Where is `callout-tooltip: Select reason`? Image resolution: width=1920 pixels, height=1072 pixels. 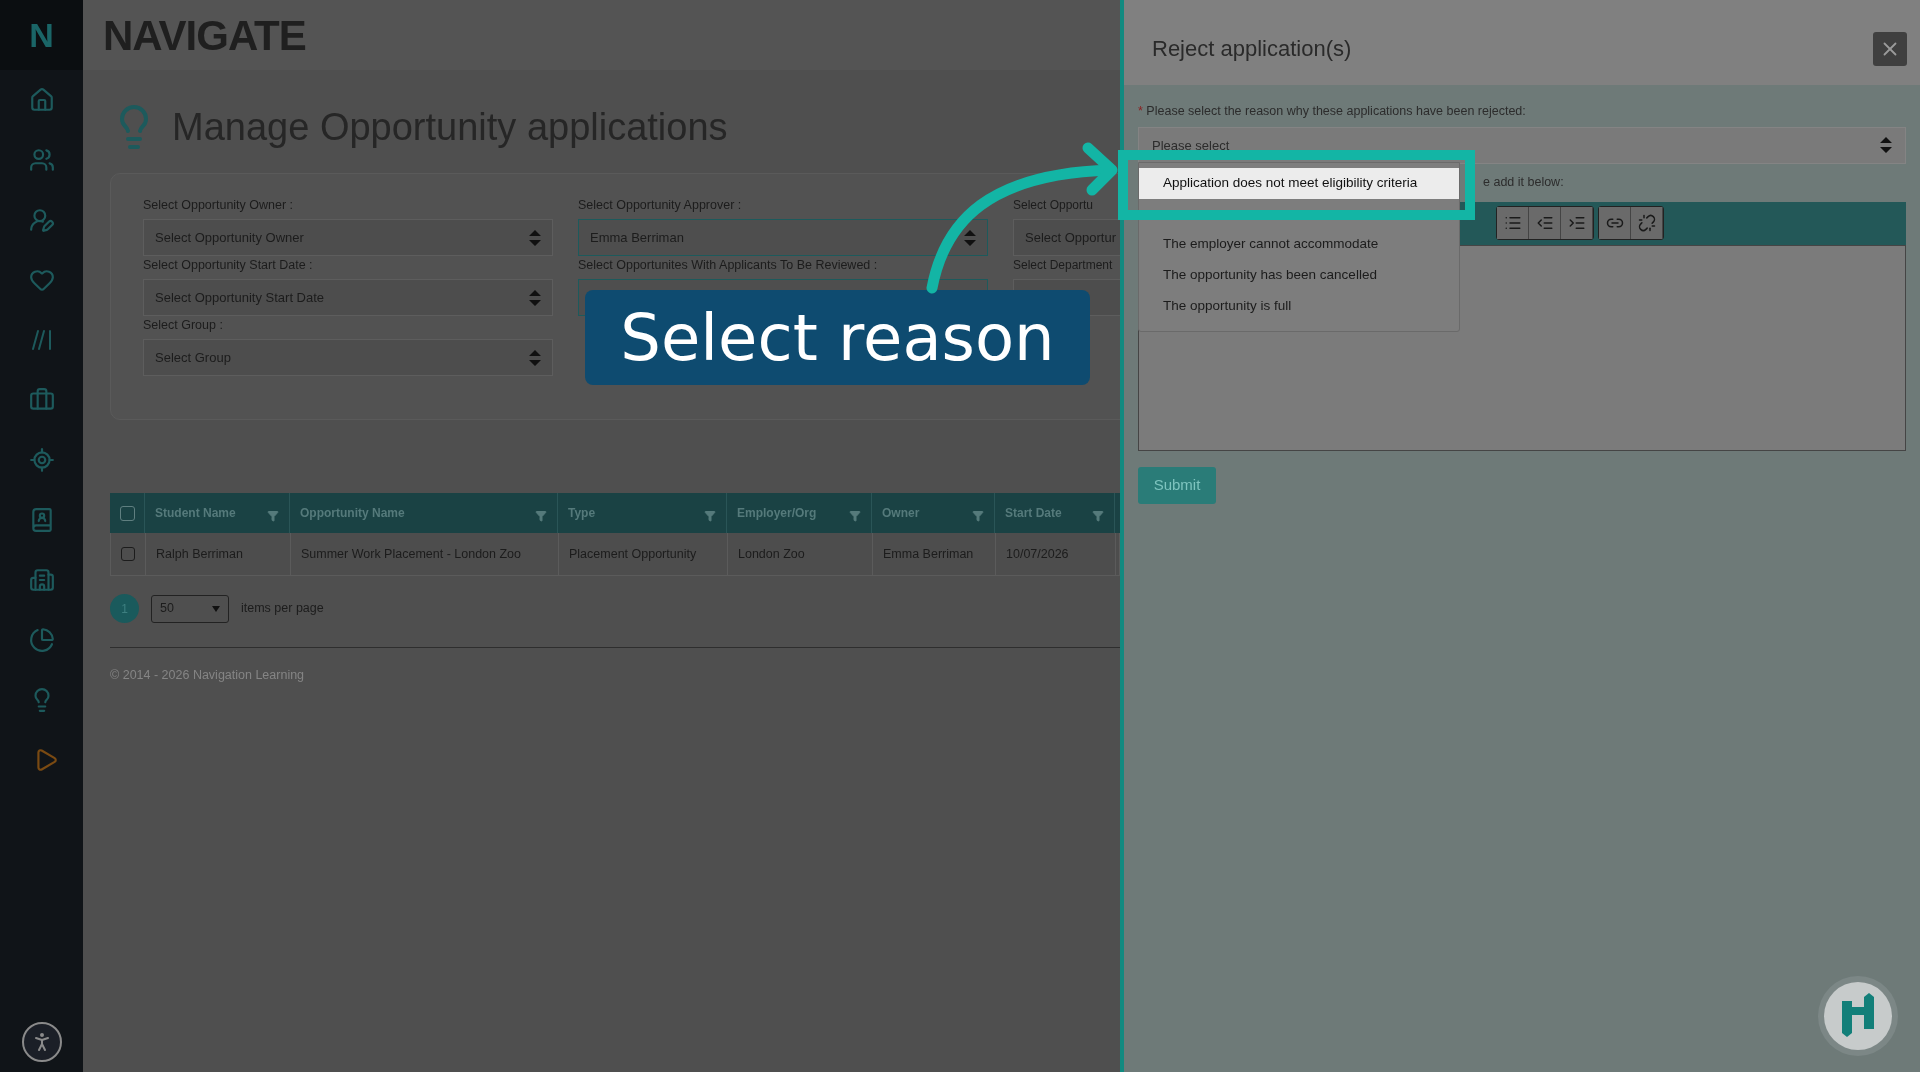
callout-tooltip: Select reason is located at coordinates (837, 337).